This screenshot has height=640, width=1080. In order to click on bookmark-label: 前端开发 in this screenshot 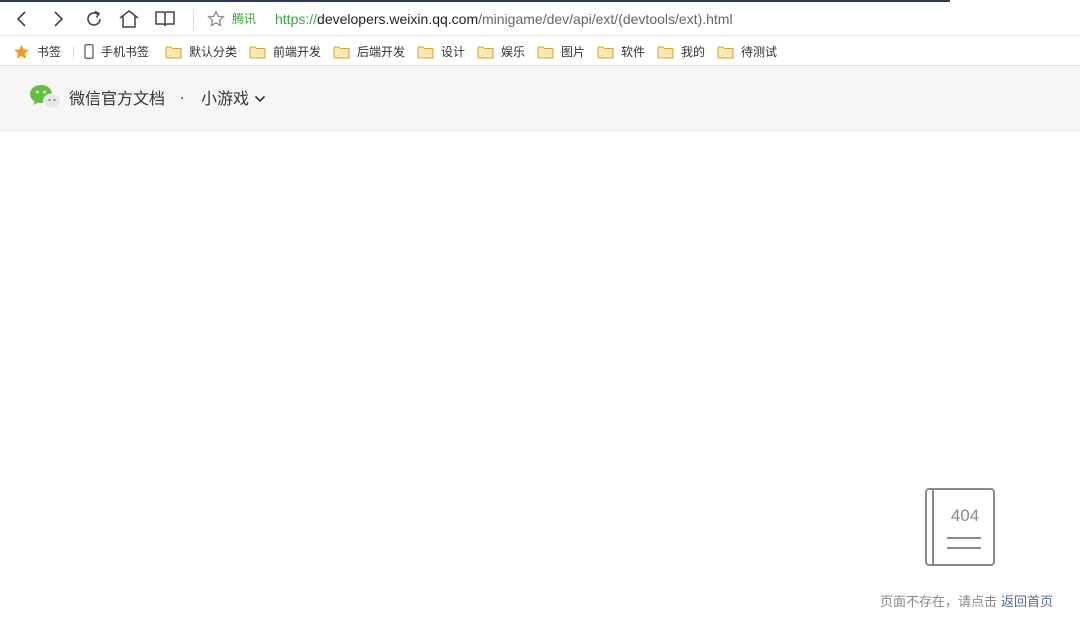, I will do `click(297, 52)`.